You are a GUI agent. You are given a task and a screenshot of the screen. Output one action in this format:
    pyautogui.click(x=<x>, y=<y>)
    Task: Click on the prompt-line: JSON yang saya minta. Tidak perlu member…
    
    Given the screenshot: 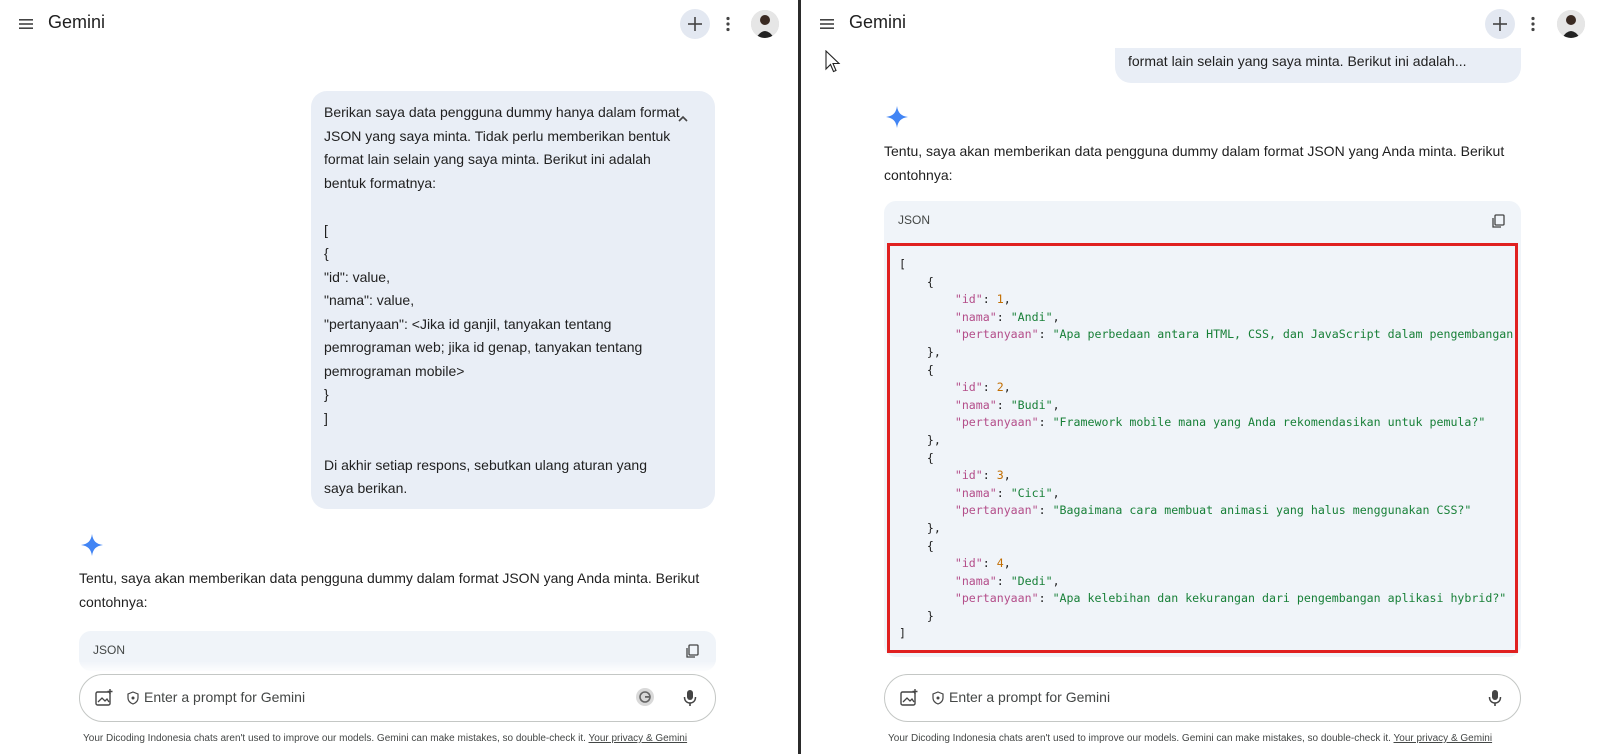 What is the action you would take?
    pyautogui.click(x=497, y=135)
    